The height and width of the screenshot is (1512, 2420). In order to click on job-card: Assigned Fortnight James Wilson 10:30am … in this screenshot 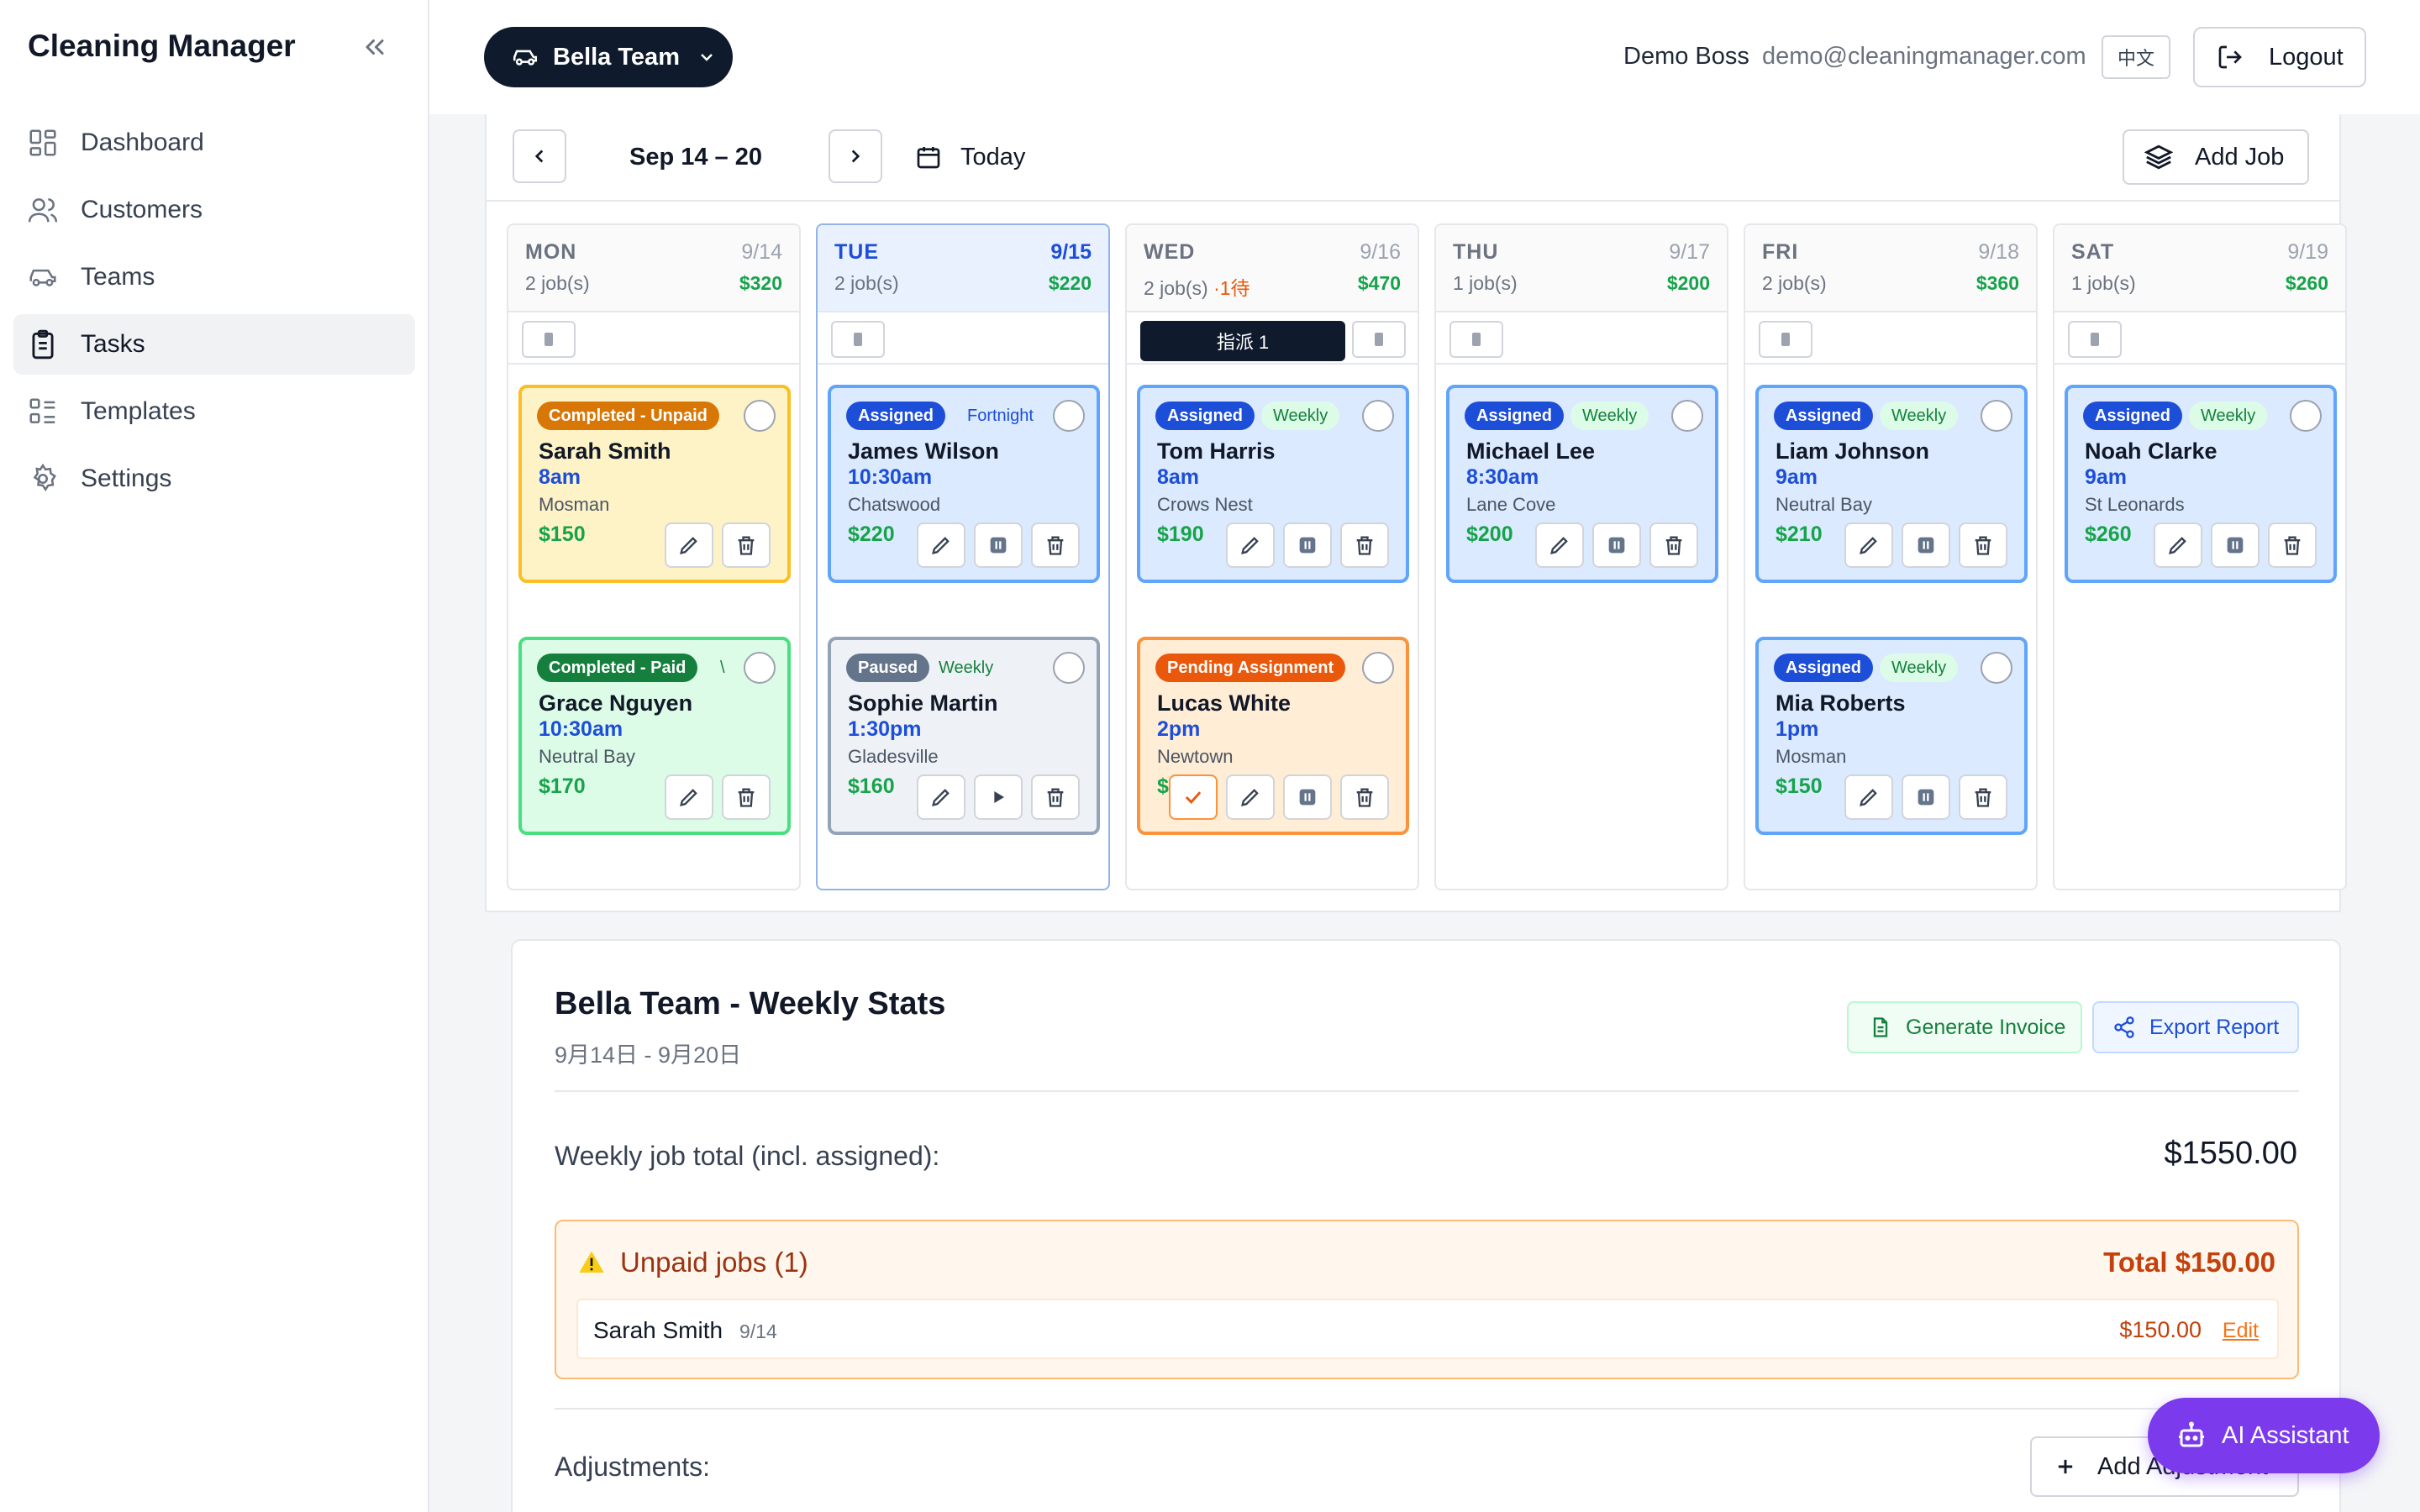, I will do `click(964, 484)`.